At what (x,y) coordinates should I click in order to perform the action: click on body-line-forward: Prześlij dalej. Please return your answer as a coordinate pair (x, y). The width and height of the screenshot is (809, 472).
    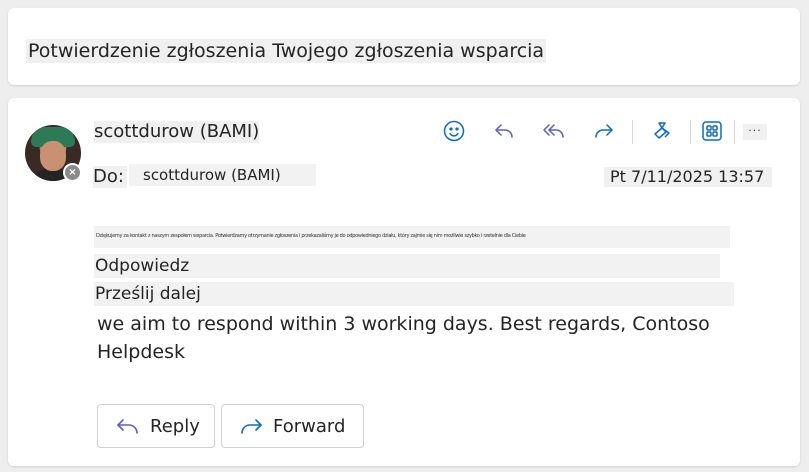
    Looking at the image, I should click on (414, 294).